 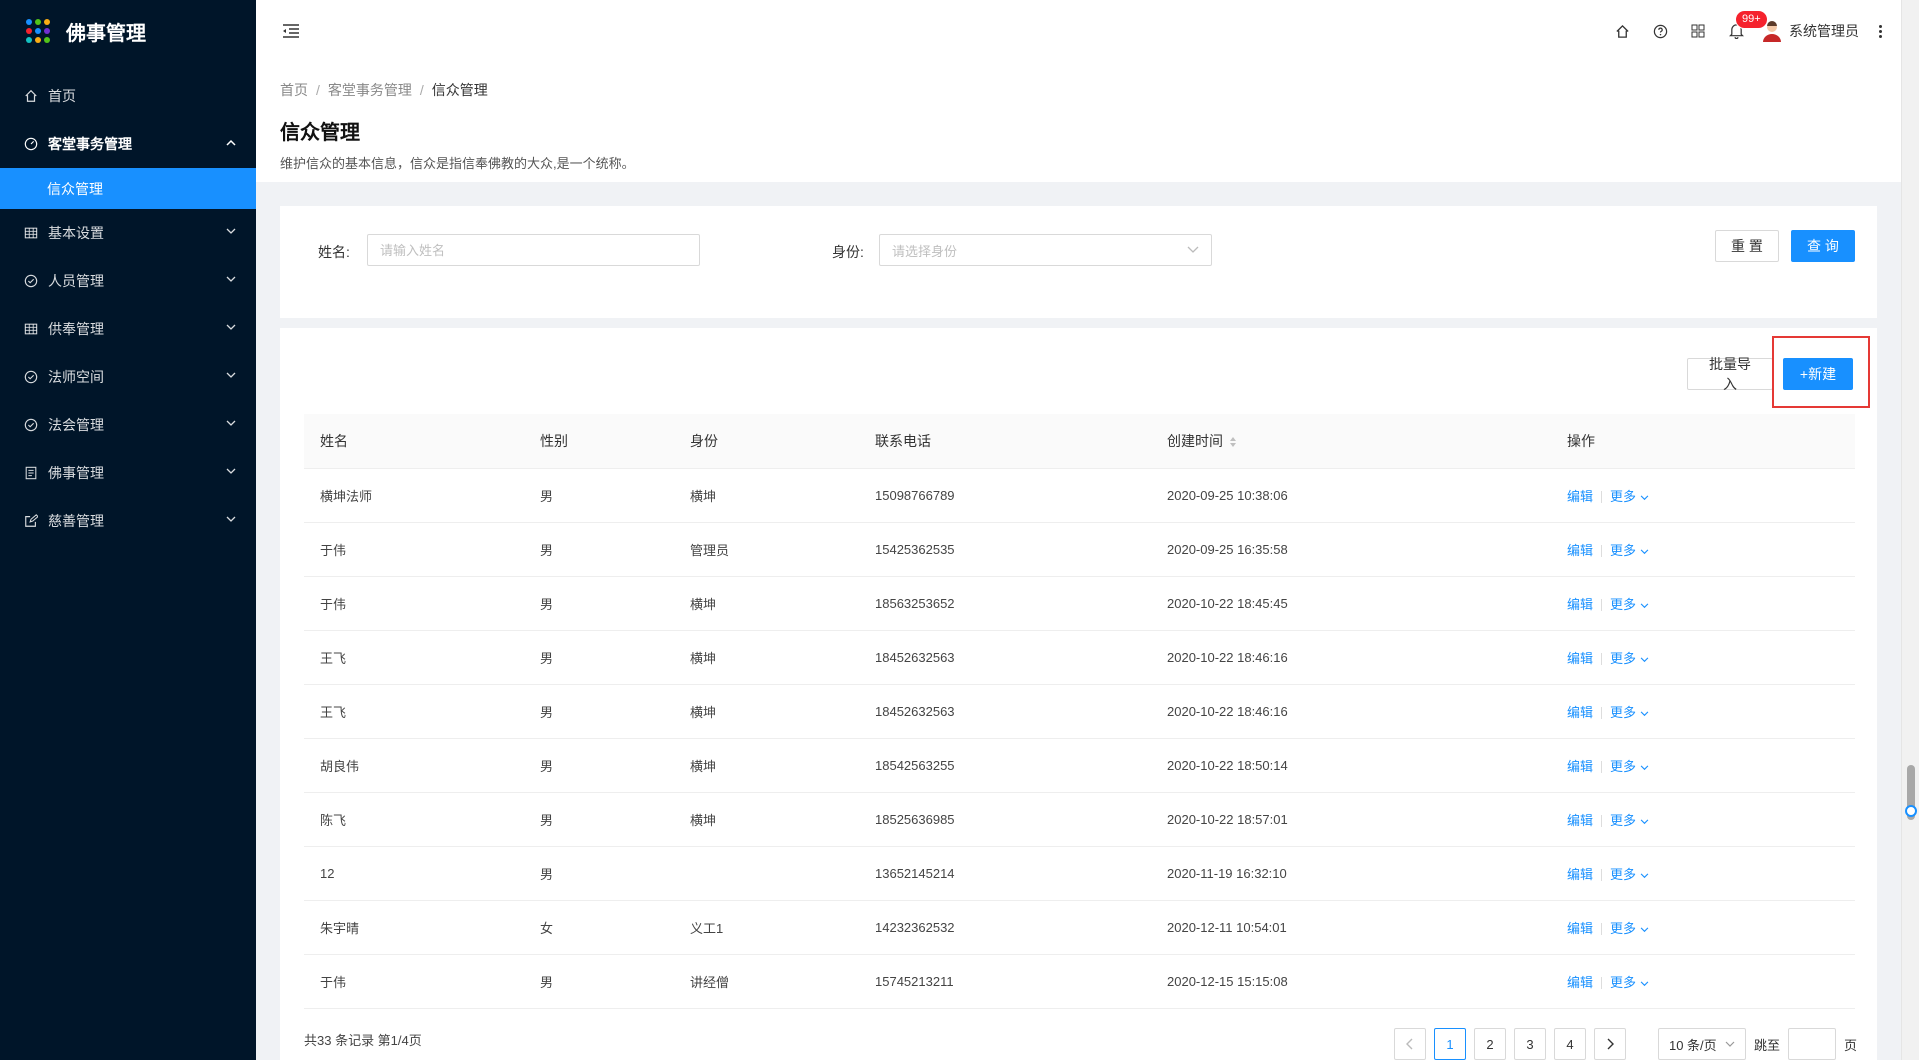 I want to click on next-page-button, so click(x=1609, y=1044).